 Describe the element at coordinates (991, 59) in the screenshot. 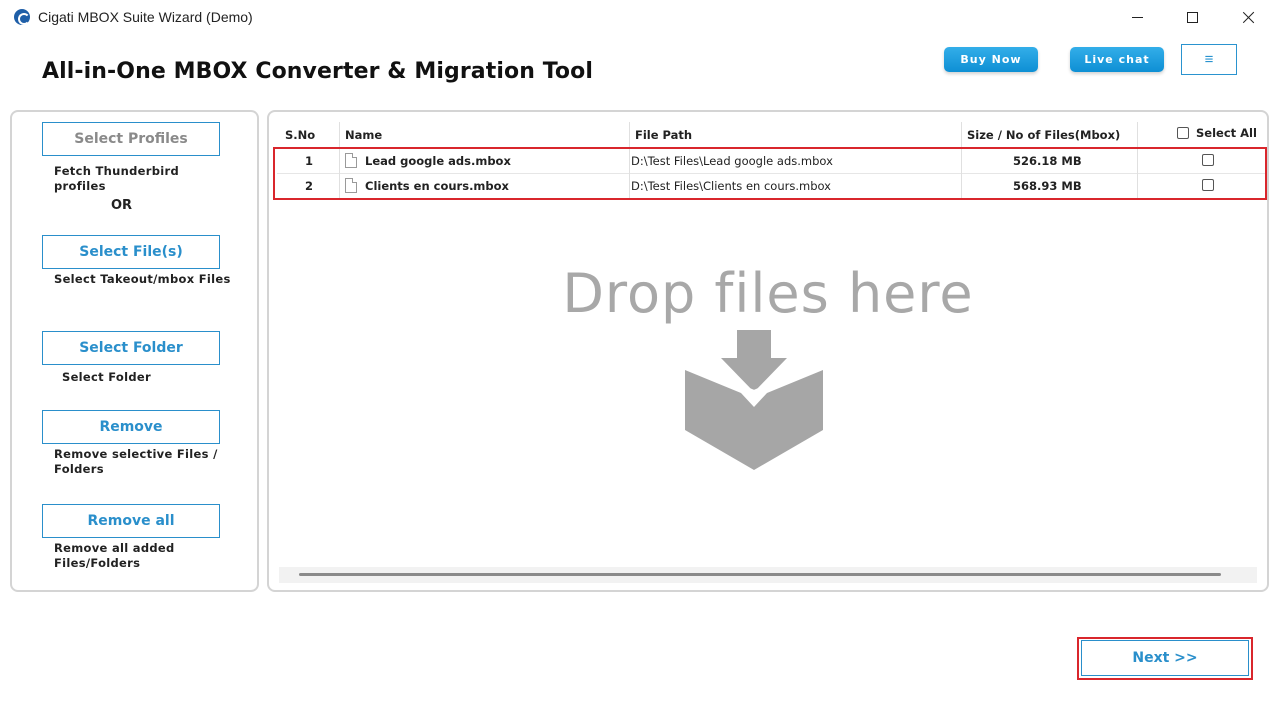

I see `buy-now-button: Buy Now` at that location.